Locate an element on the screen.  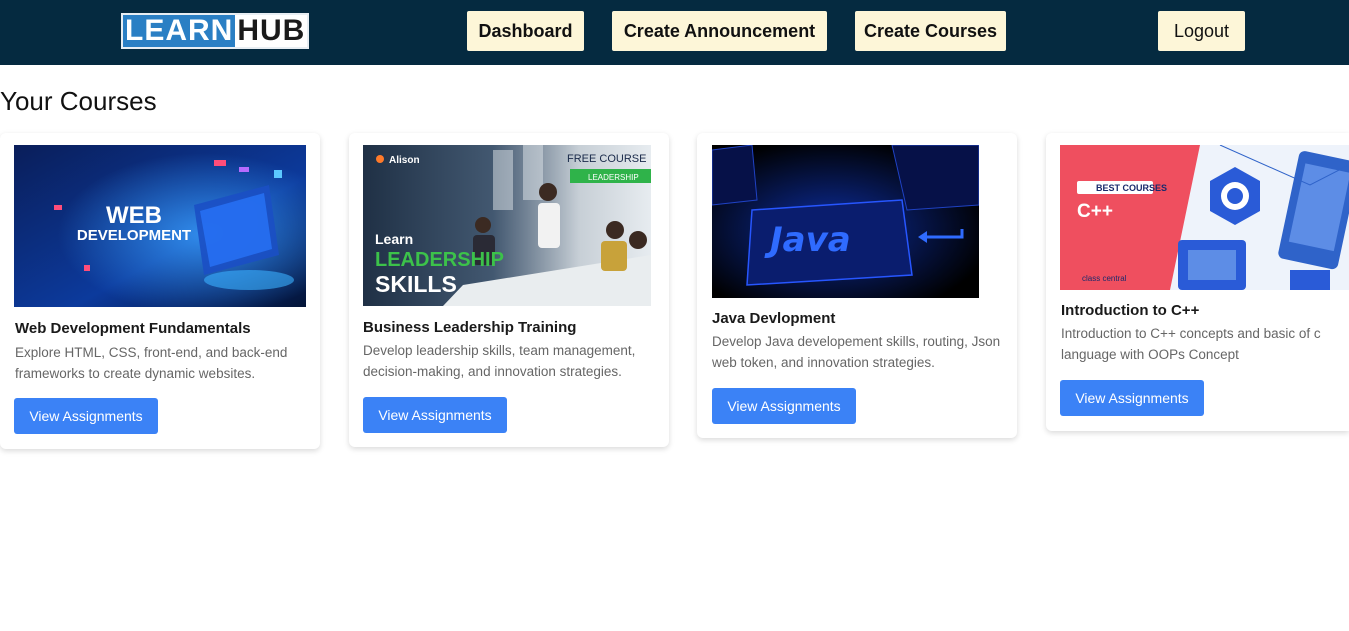
image-text-web: WEB is located at coordinates (134, 215).